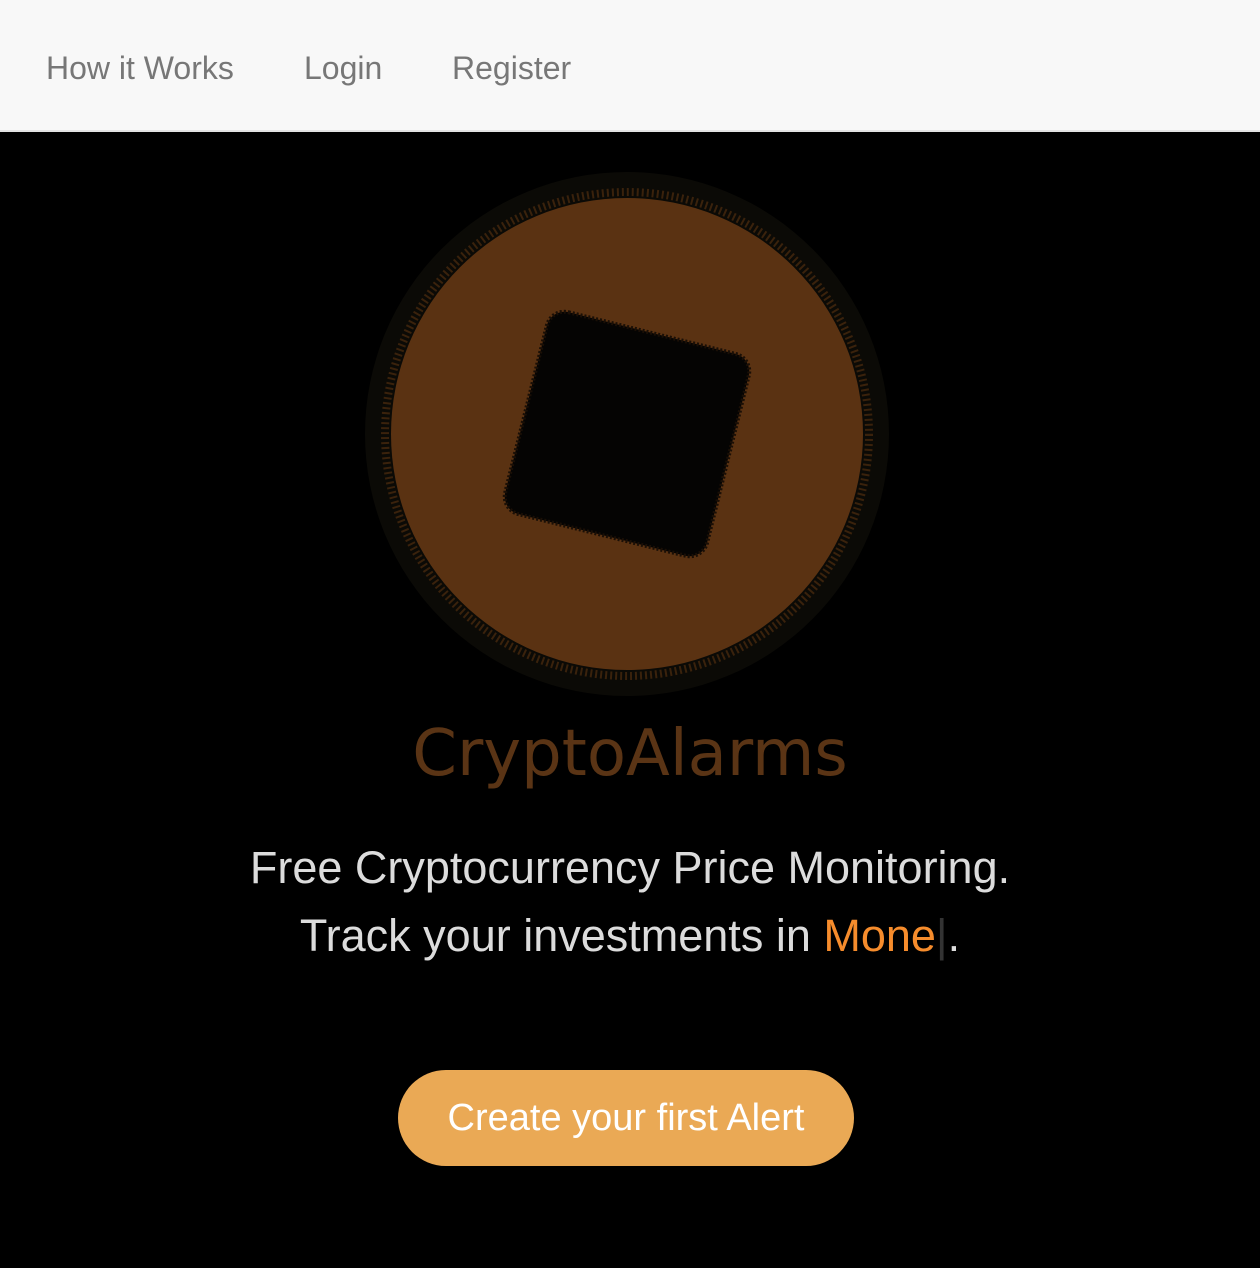 The height and width of the screenshot is (1268, 1260). What do you see at coordinates (561, 935) in the screenshot?
I see `tagline-line-2-prefix: Track your investments in` at bounding box center [561, 935].